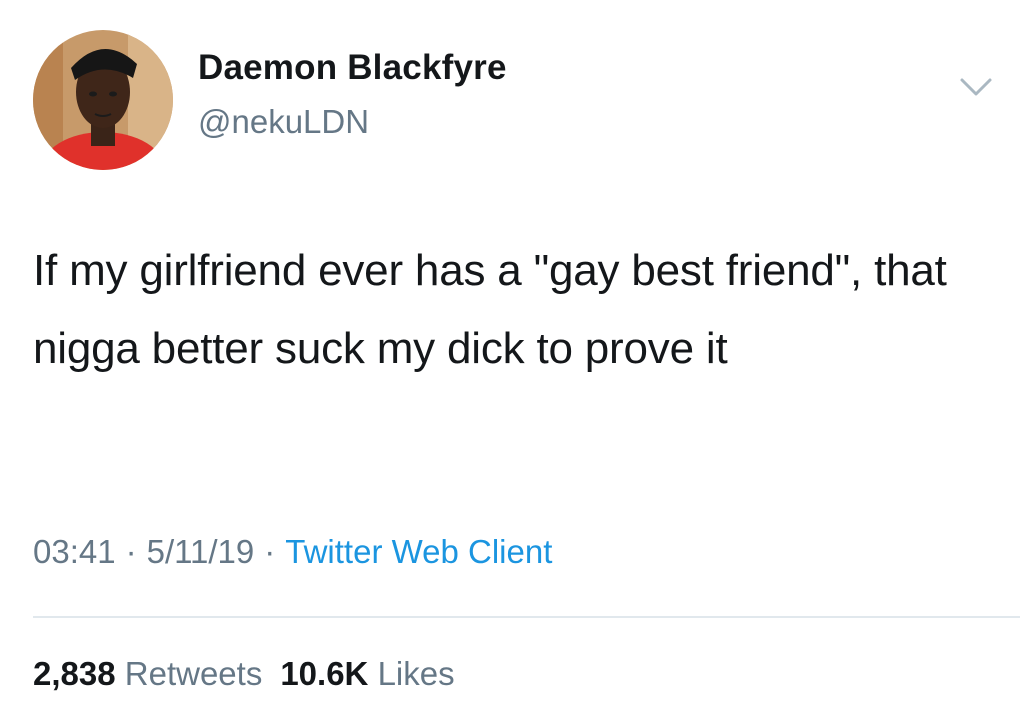  I want to click on tweet-meta: 03:41 · 5/11/19 · Twitter Web Client, so click(292, 552).